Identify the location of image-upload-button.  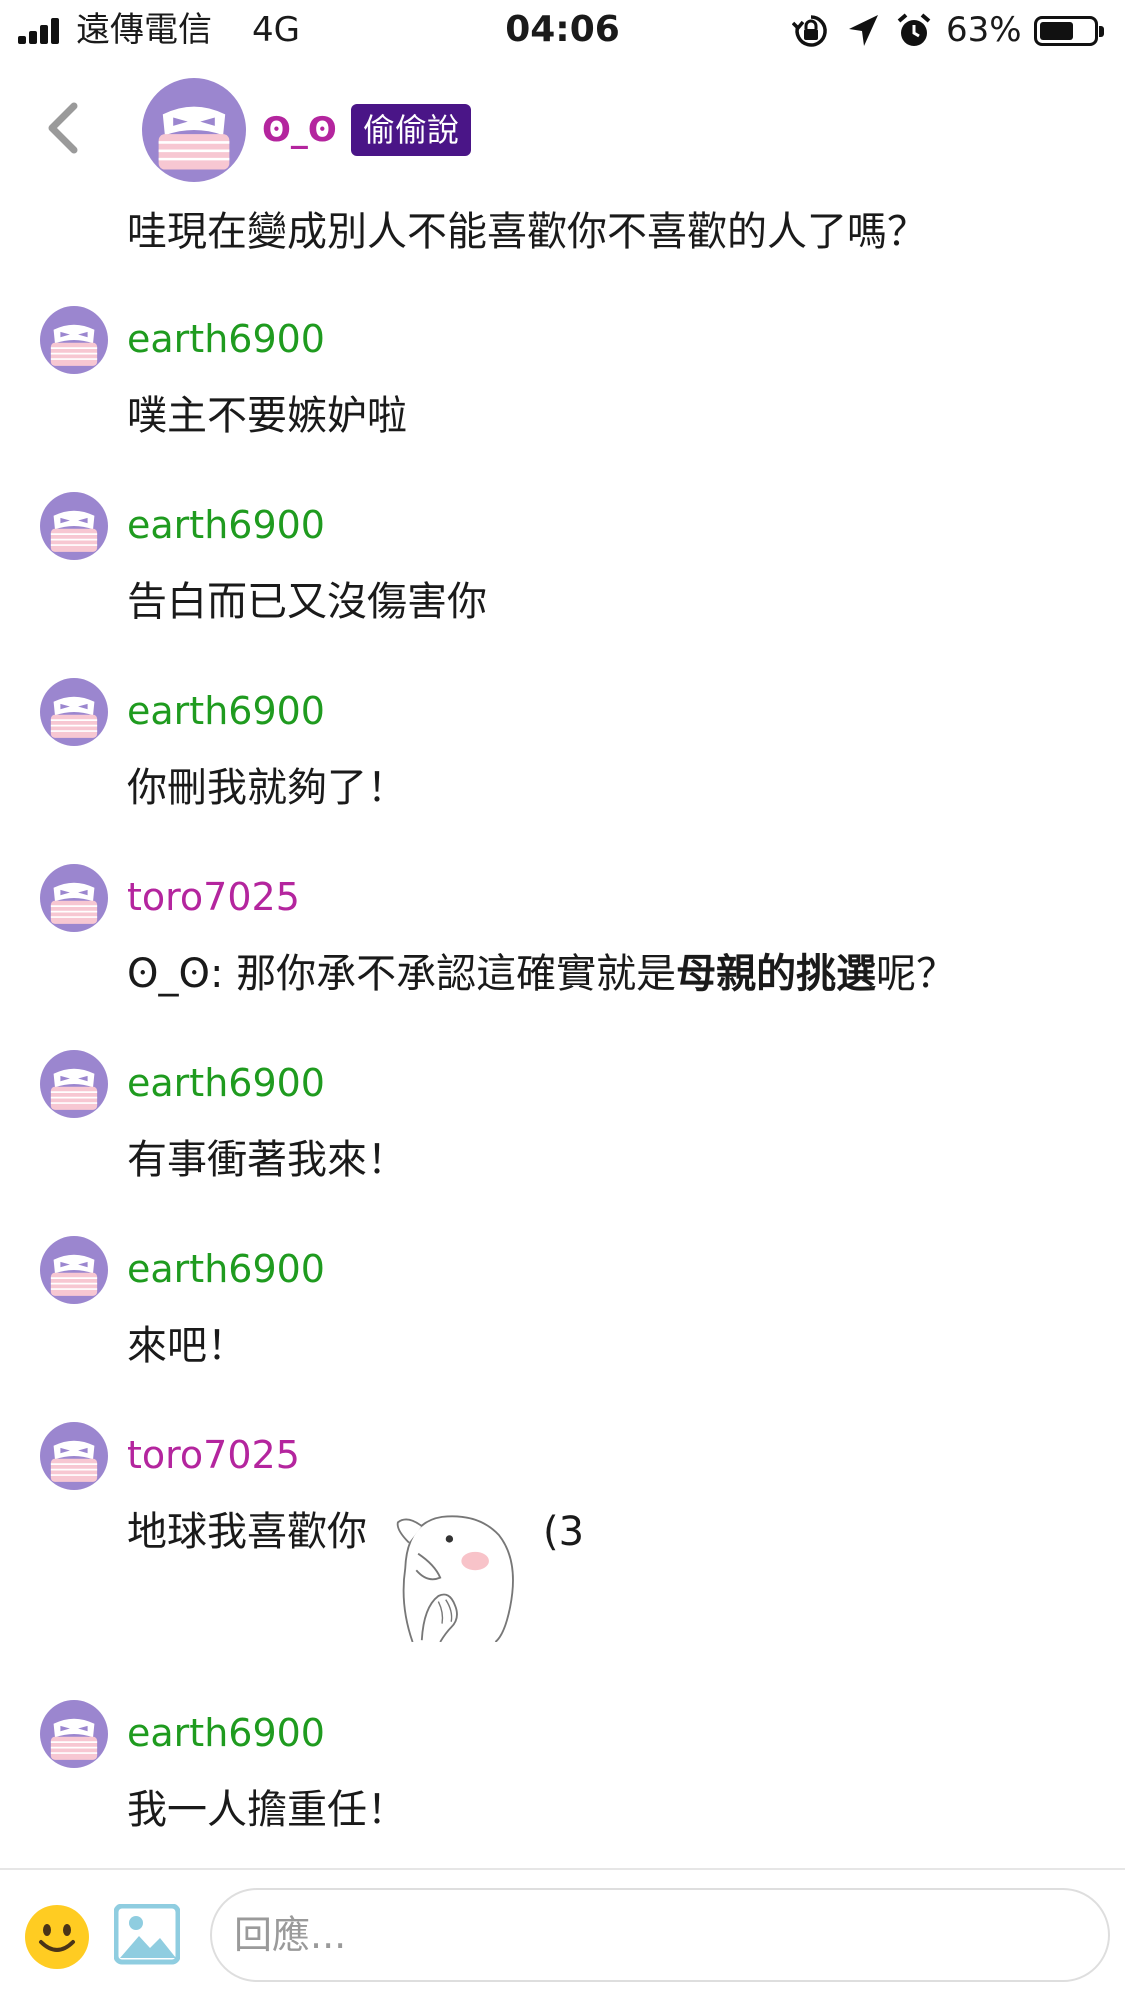
(147, 1934).